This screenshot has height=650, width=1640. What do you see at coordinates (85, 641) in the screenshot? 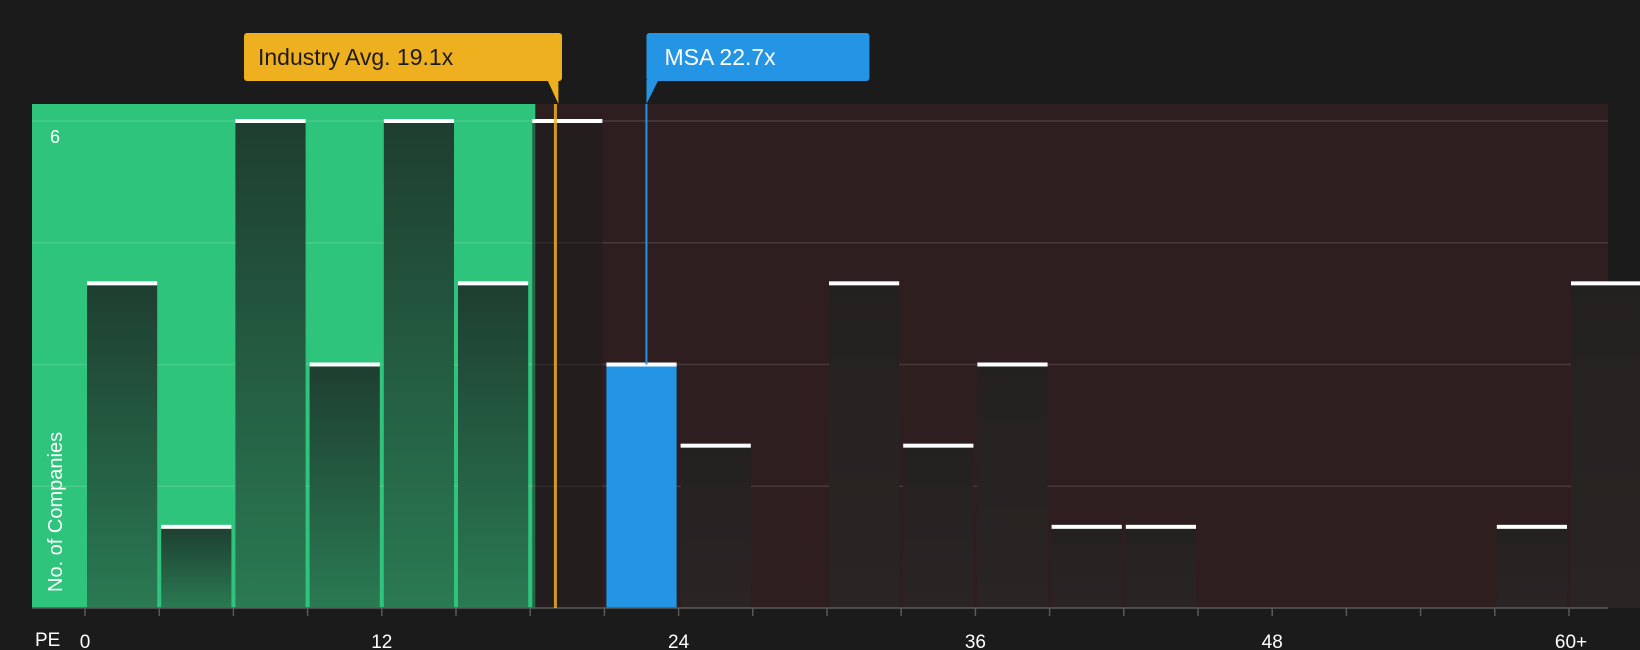
I see `x-tick-label: 0` at bounding box center [85, 641].